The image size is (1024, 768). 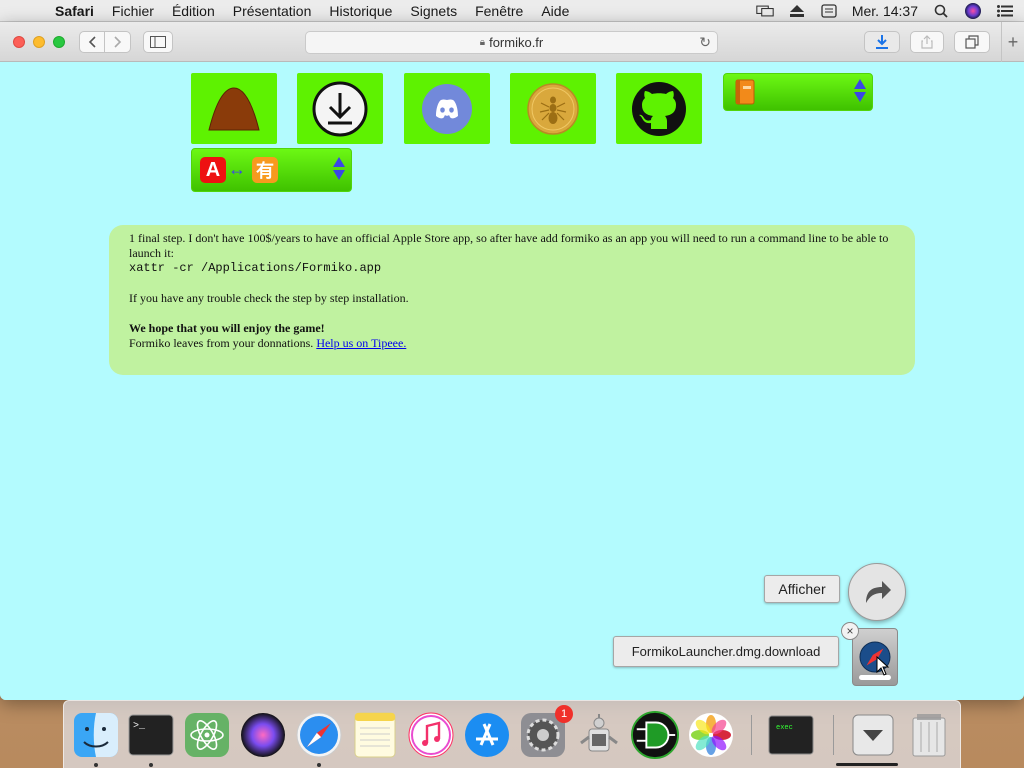 I want to click on dock-system-preferences: 1, so click(x=546, y=732).